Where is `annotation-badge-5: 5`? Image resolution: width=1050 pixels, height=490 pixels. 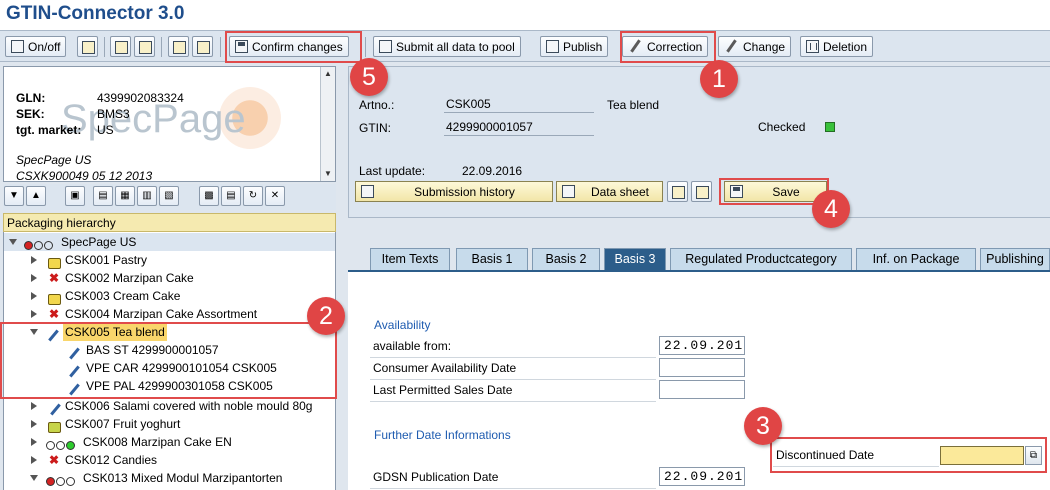 annotation-badge-5: 5 is located at coordinates (369, 77).